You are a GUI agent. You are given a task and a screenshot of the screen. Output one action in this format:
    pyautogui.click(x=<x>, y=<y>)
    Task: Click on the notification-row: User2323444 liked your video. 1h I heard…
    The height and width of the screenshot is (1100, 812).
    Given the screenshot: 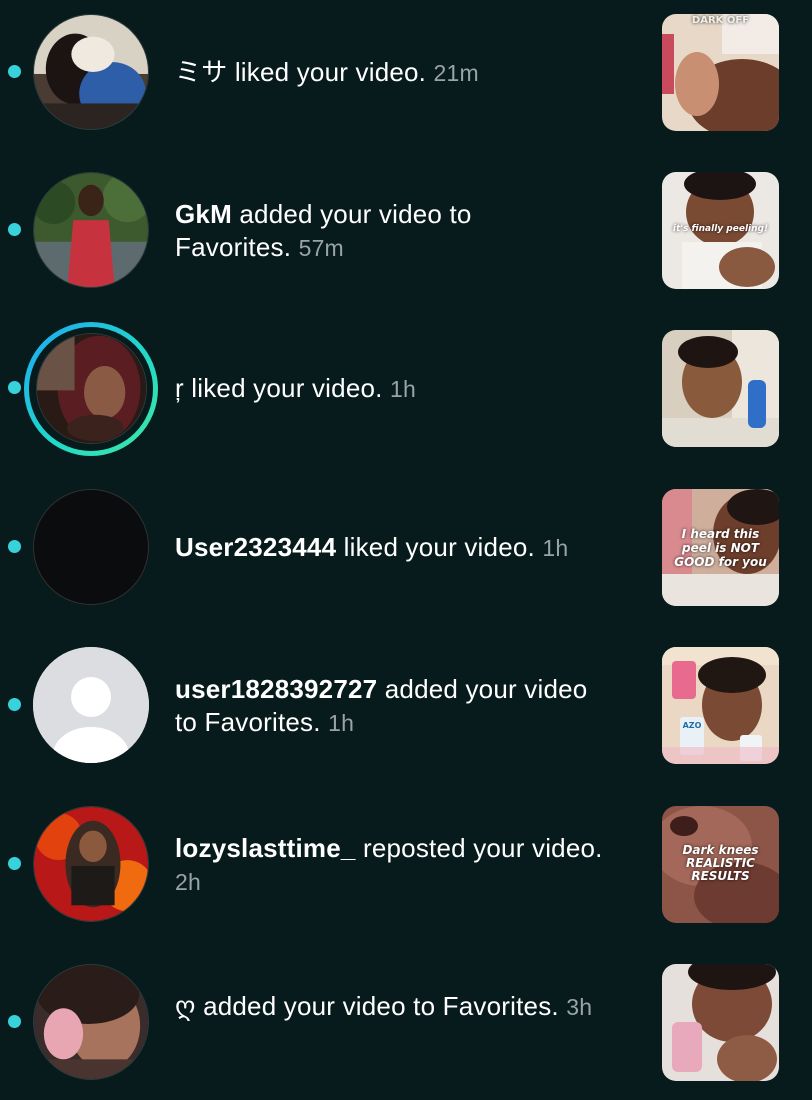 What is the action you would take?
    pyautogui.click(x=406, y=547)
    